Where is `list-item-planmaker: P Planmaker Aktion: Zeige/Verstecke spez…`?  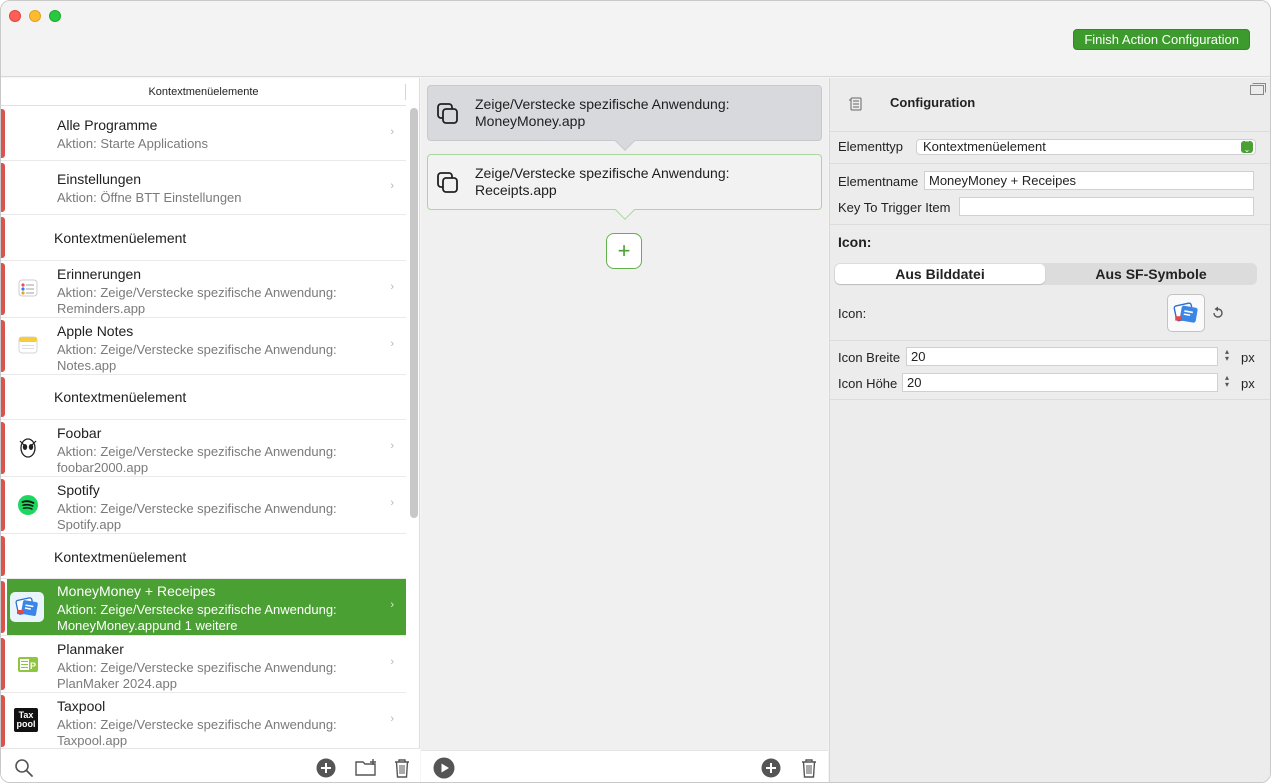 list-item-planmaker: P Planmaker Aktion: Zeige/Verstecke spez… is located at coordinates (203, 664).